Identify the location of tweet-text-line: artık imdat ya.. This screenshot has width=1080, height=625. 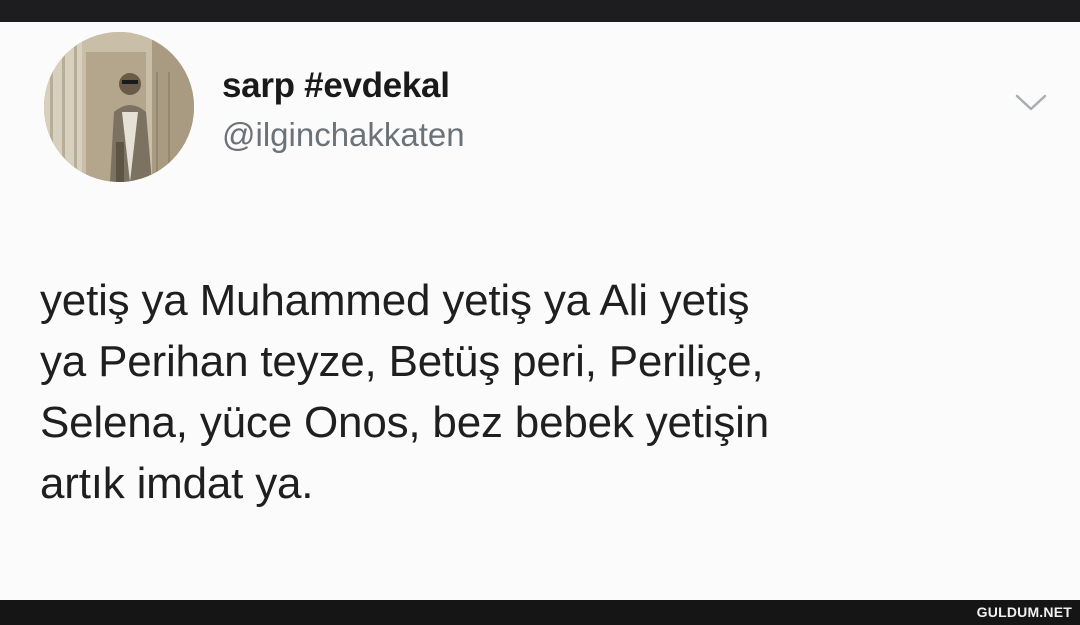
(177, 483).